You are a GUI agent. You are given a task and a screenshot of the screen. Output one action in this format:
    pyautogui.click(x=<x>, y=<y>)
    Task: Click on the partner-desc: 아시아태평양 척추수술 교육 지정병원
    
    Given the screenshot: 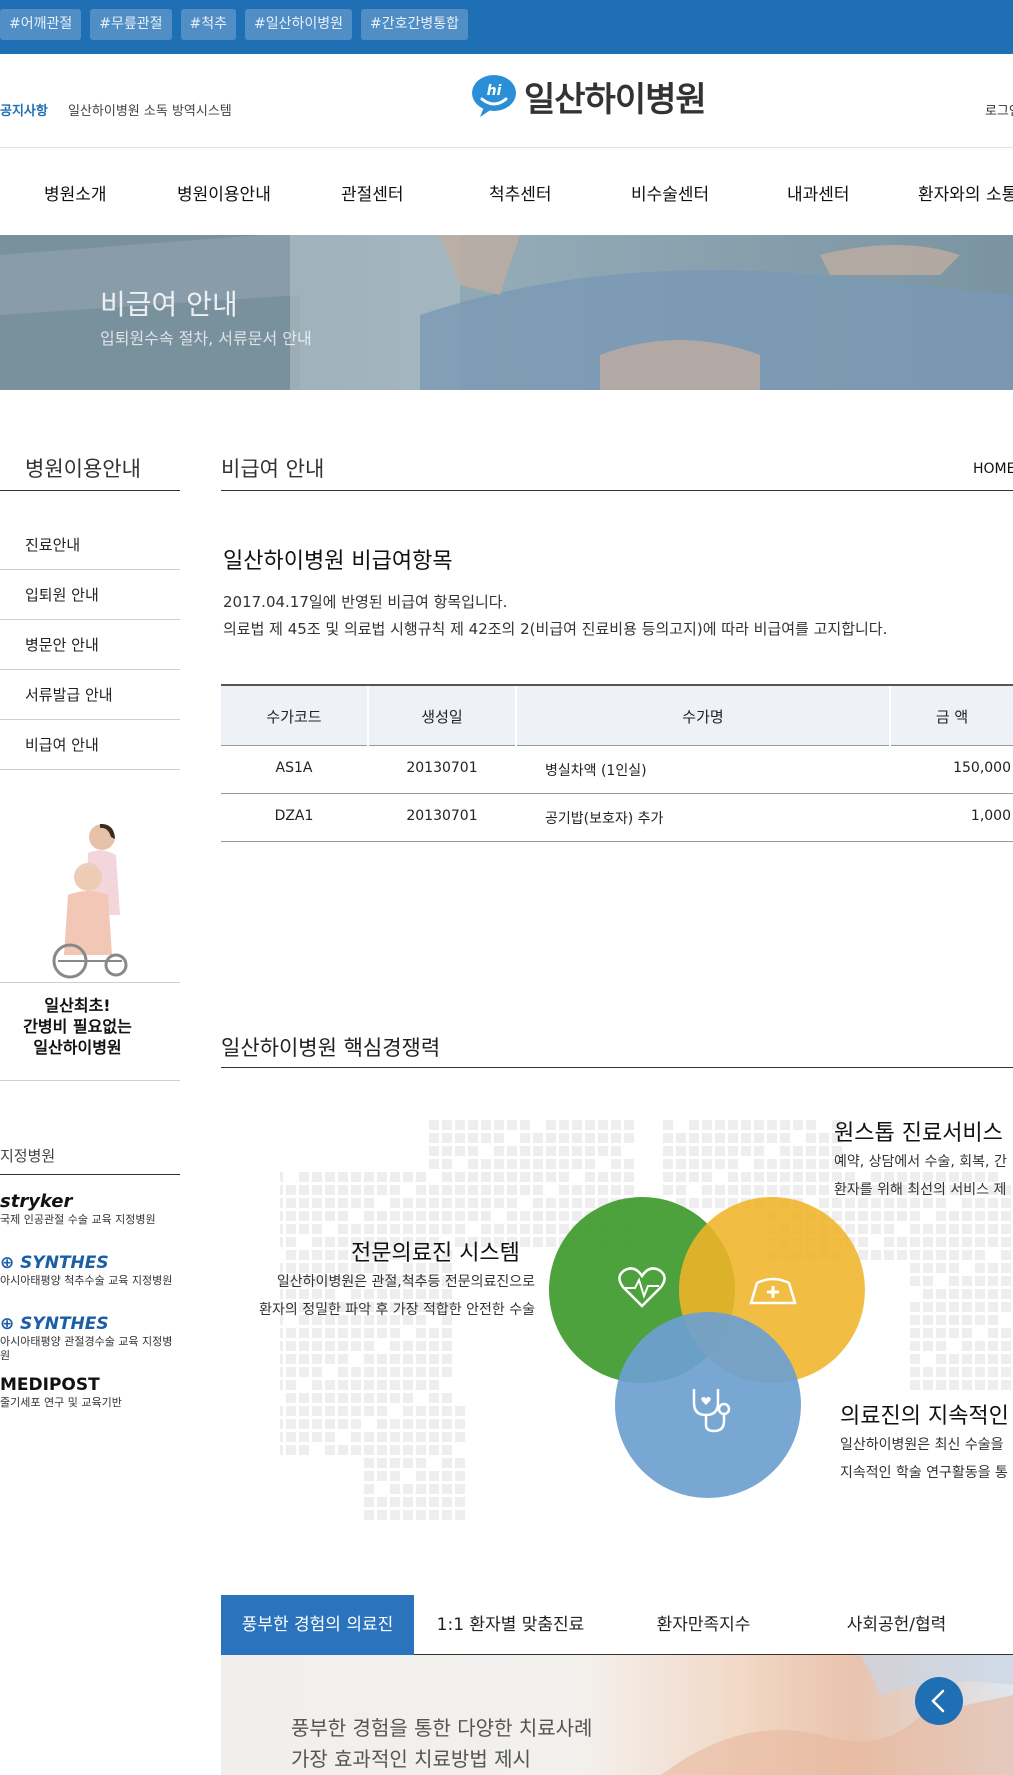 What is the action you would take?
    pyautogui.click(x=86, y=1280)
    